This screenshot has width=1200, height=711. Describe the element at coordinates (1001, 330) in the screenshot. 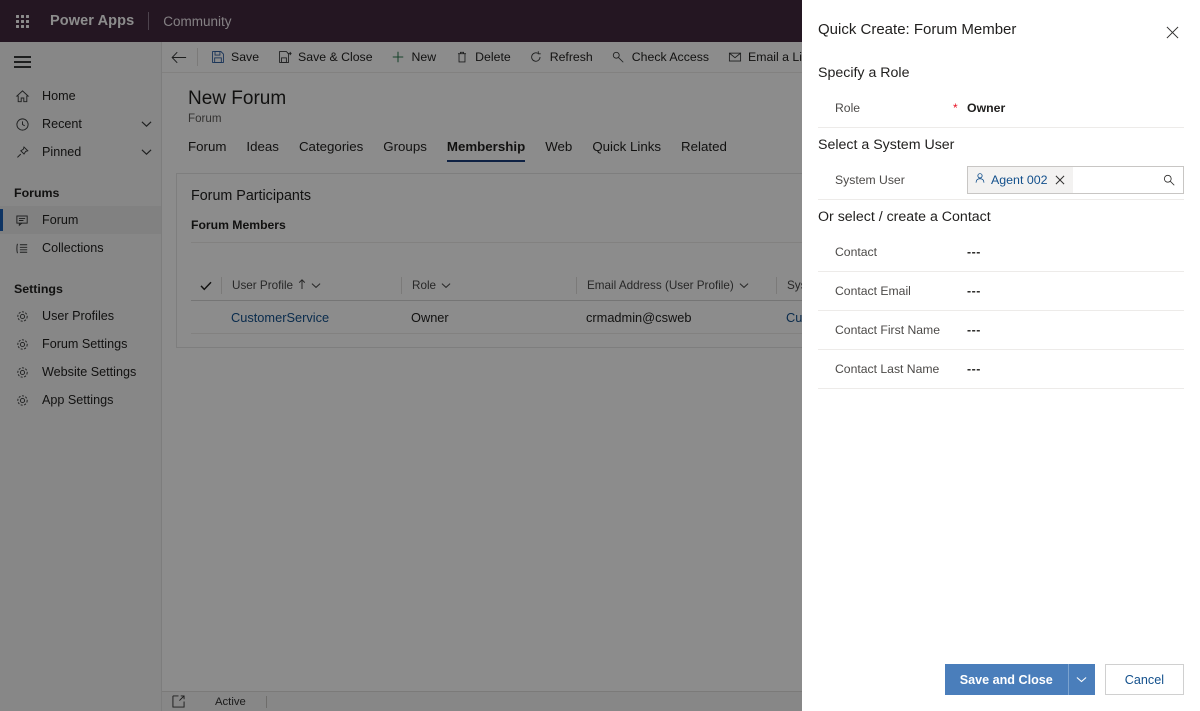

I see `field-contact-first-name: Contact First Name ---` at that location.